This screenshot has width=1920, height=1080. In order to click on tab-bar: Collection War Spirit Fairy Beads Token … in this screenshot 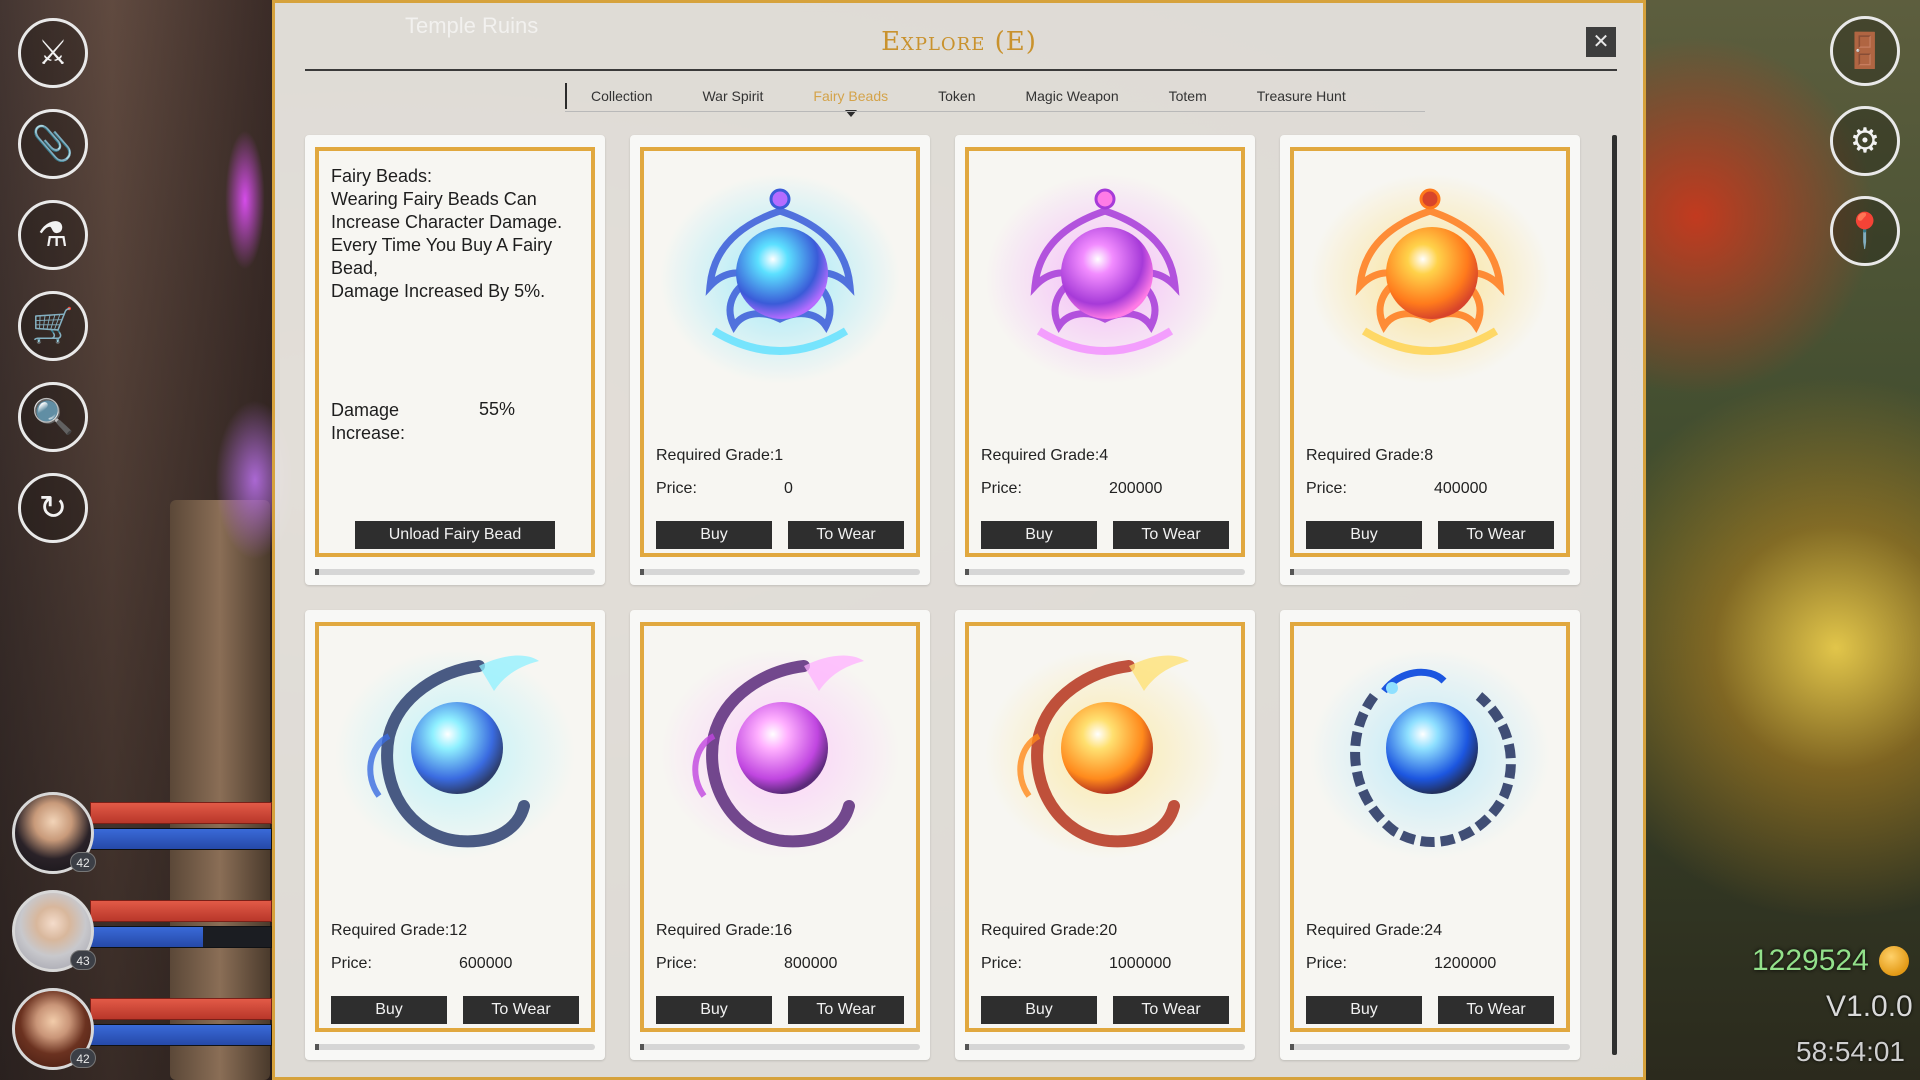, I will do `click(980, 99)`.